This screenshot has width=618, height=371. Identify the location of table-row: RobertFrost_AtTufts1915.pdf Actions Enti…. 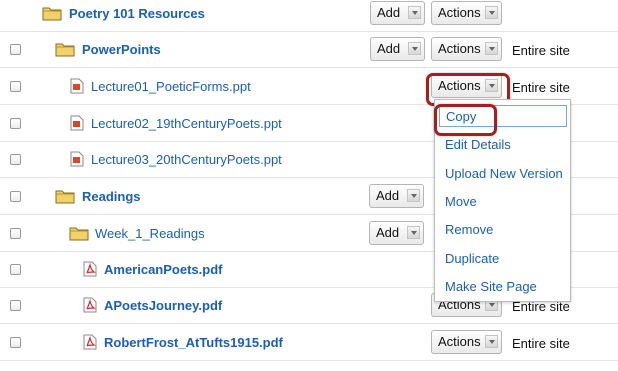
(309, 343).